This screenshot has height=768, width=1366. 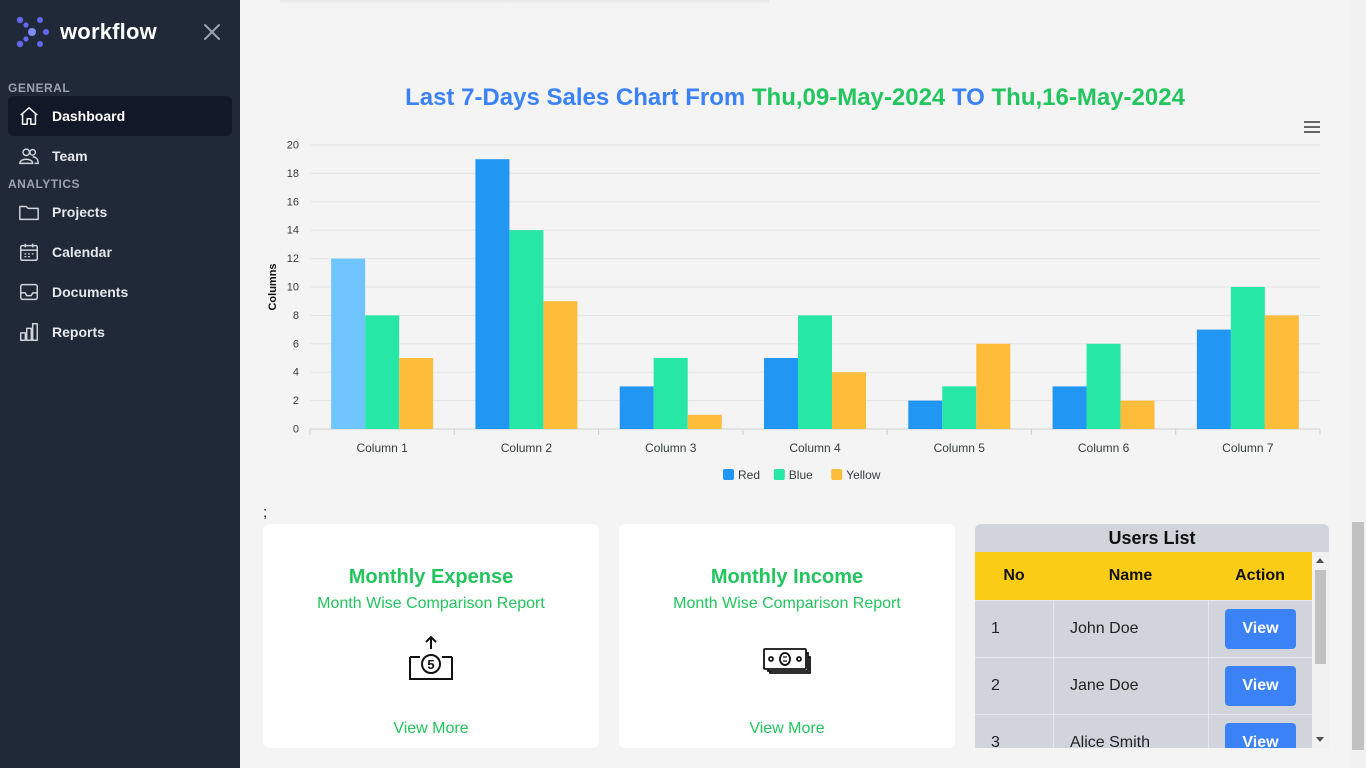 I want to click on chart-title-to: Thu,16-May-2024, so click(x=1088, y=97).